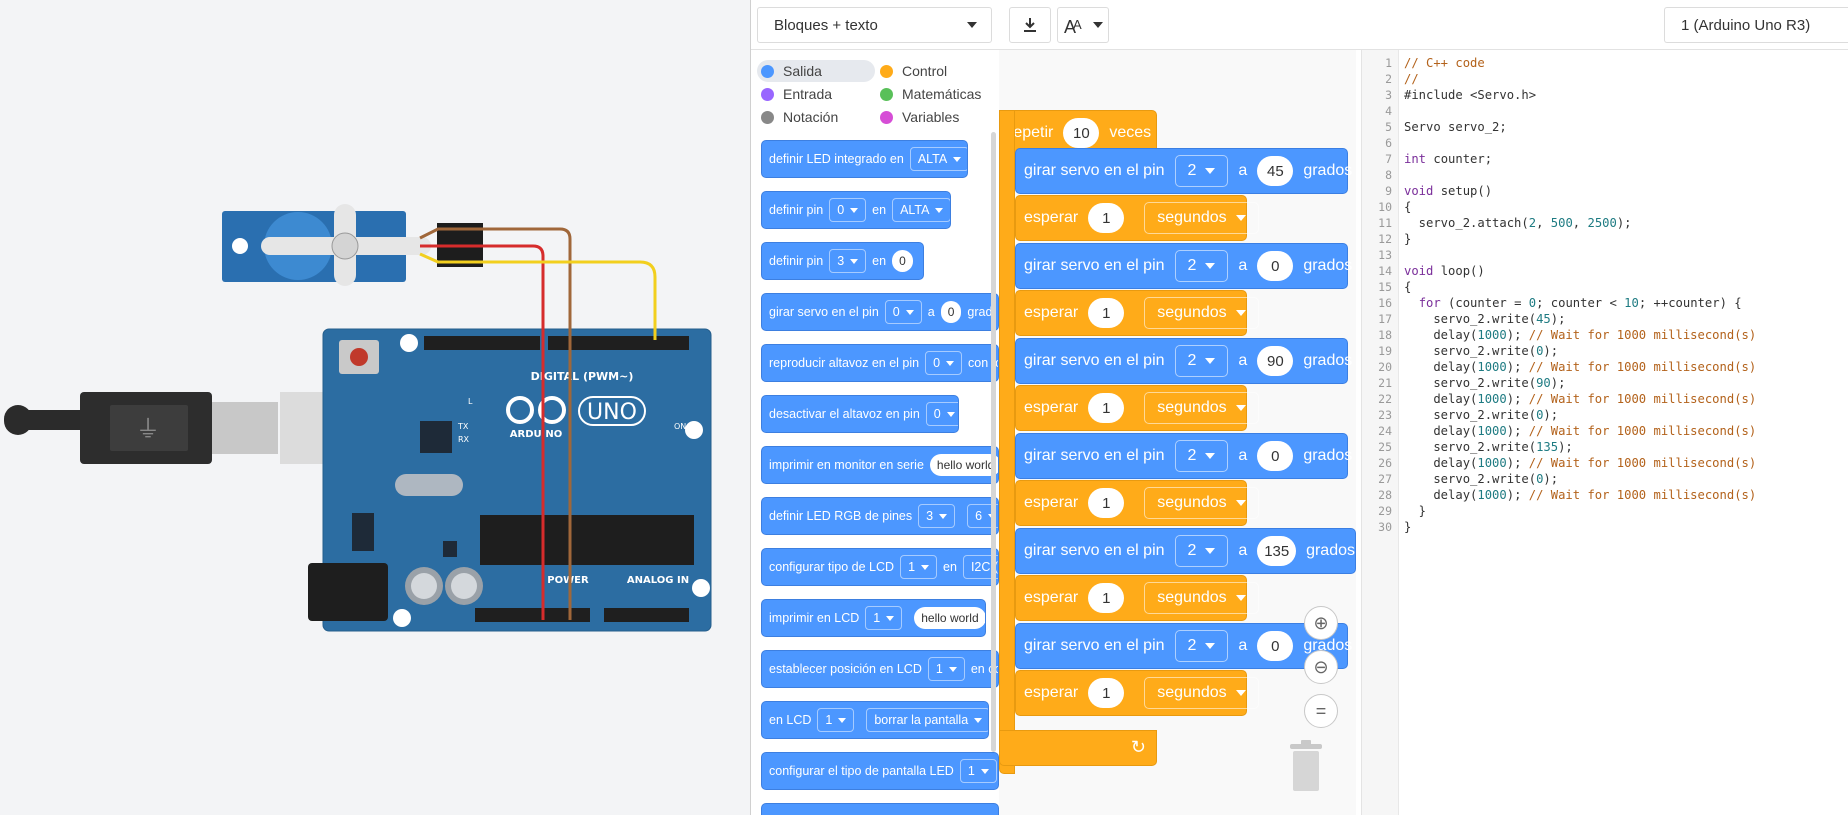 The width and height of the screenshot is (1848, 815). I want to click on font-size-button: A A, so click(1083, 25).